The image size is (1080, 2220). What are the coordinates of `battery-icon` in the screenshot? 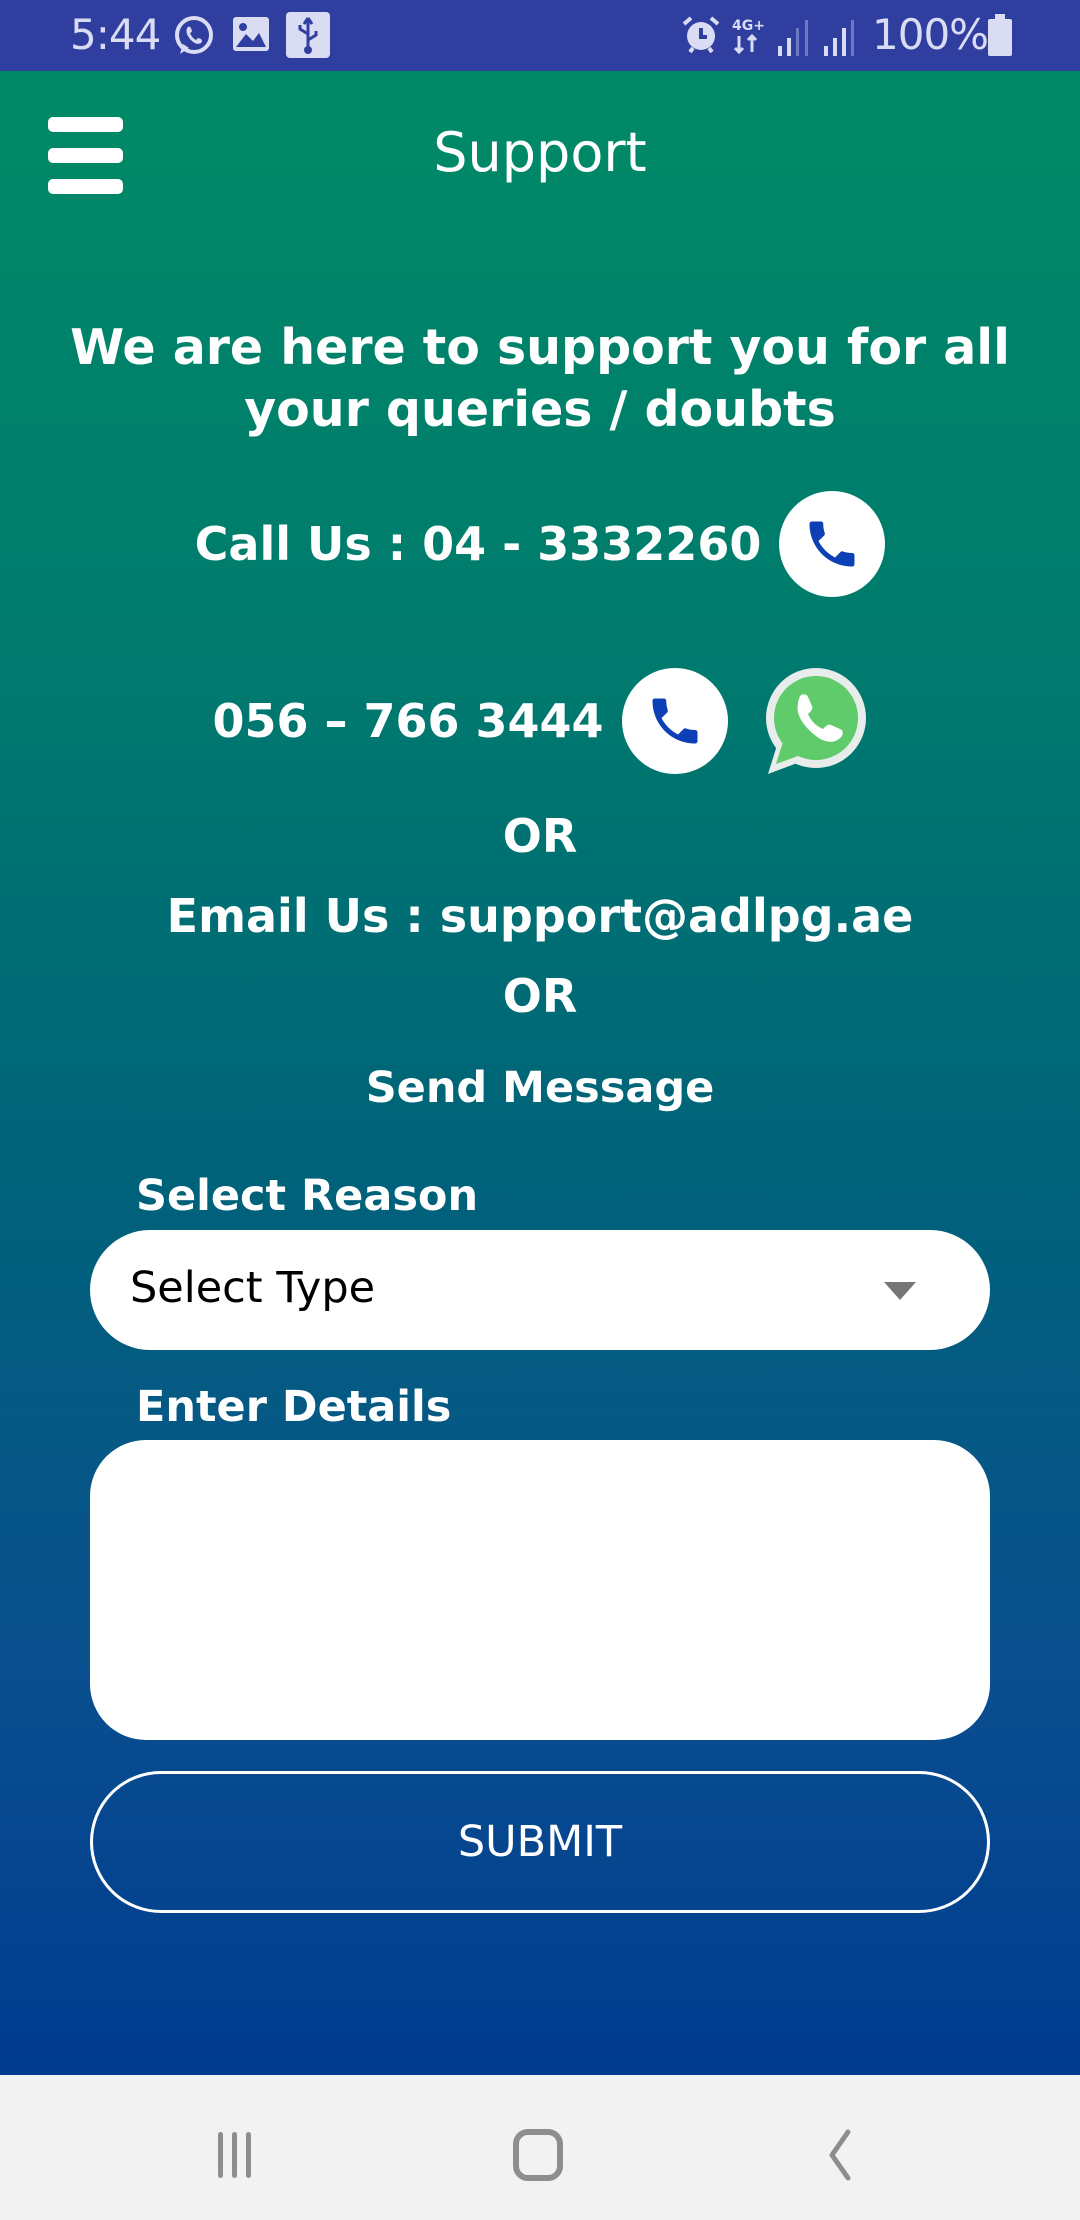 It's located at (1000, 37).